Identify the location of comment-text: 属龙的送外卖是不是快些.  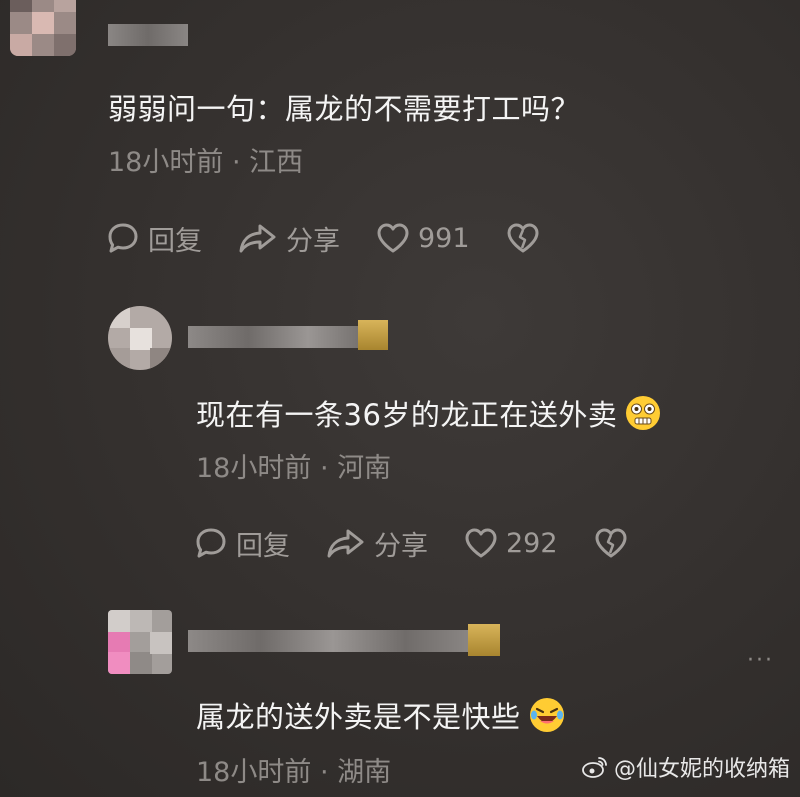
(380, 715).